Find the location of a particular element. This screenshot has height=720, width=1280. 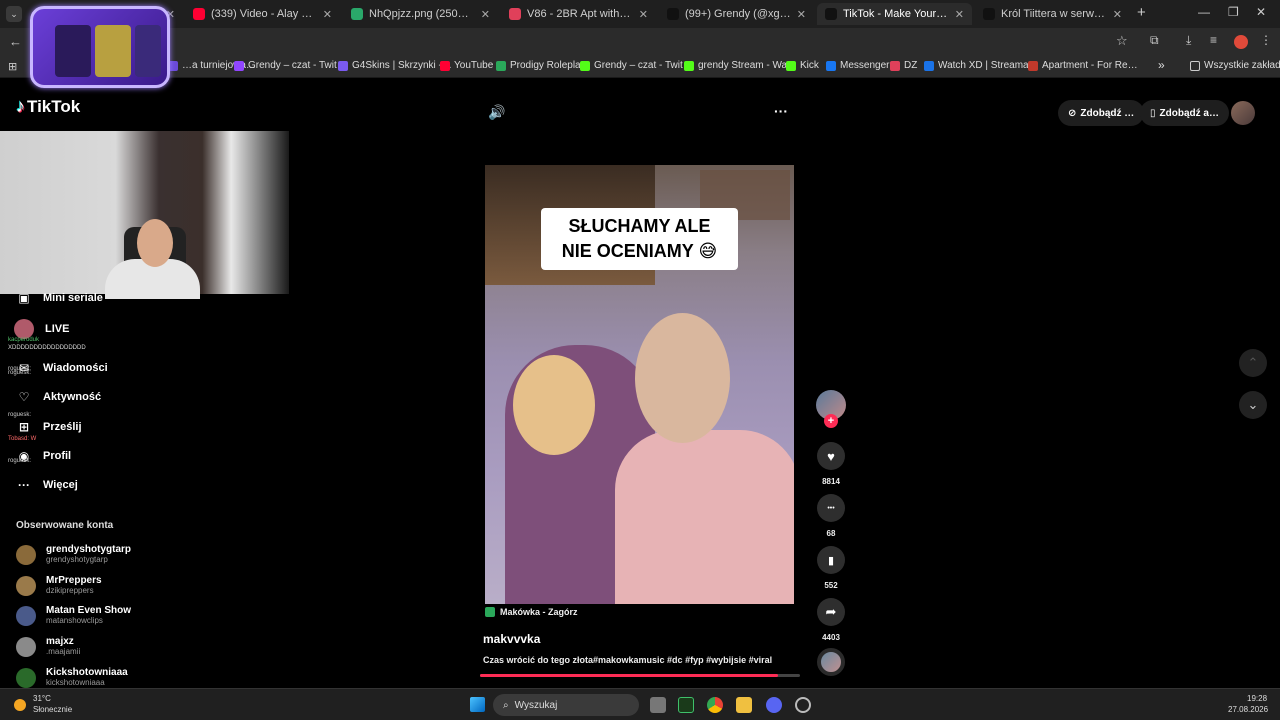

tab-2: NhQpjzz.png (250×354) ✕ is located at coordinates (420, 14).